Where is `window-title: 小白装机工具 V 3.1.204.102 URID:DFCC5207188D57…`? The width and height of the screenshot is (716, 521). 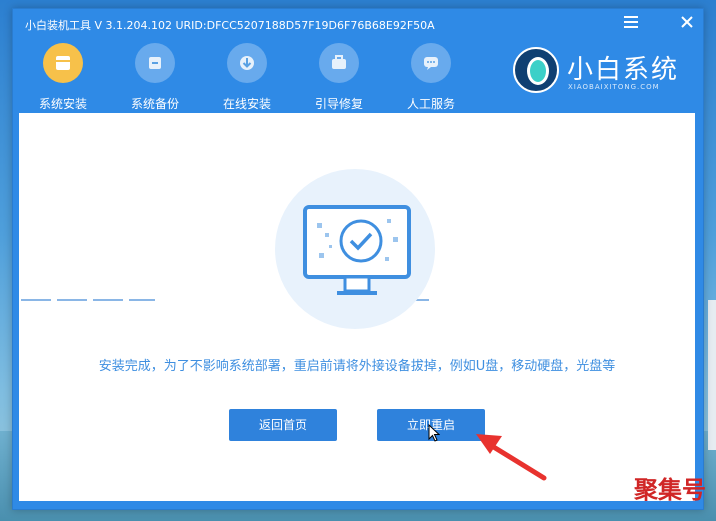
window-title: 小白装机工具 V 3.1.204.102 URID:DFCC5207188D57… is located at coordinates (230, 25).